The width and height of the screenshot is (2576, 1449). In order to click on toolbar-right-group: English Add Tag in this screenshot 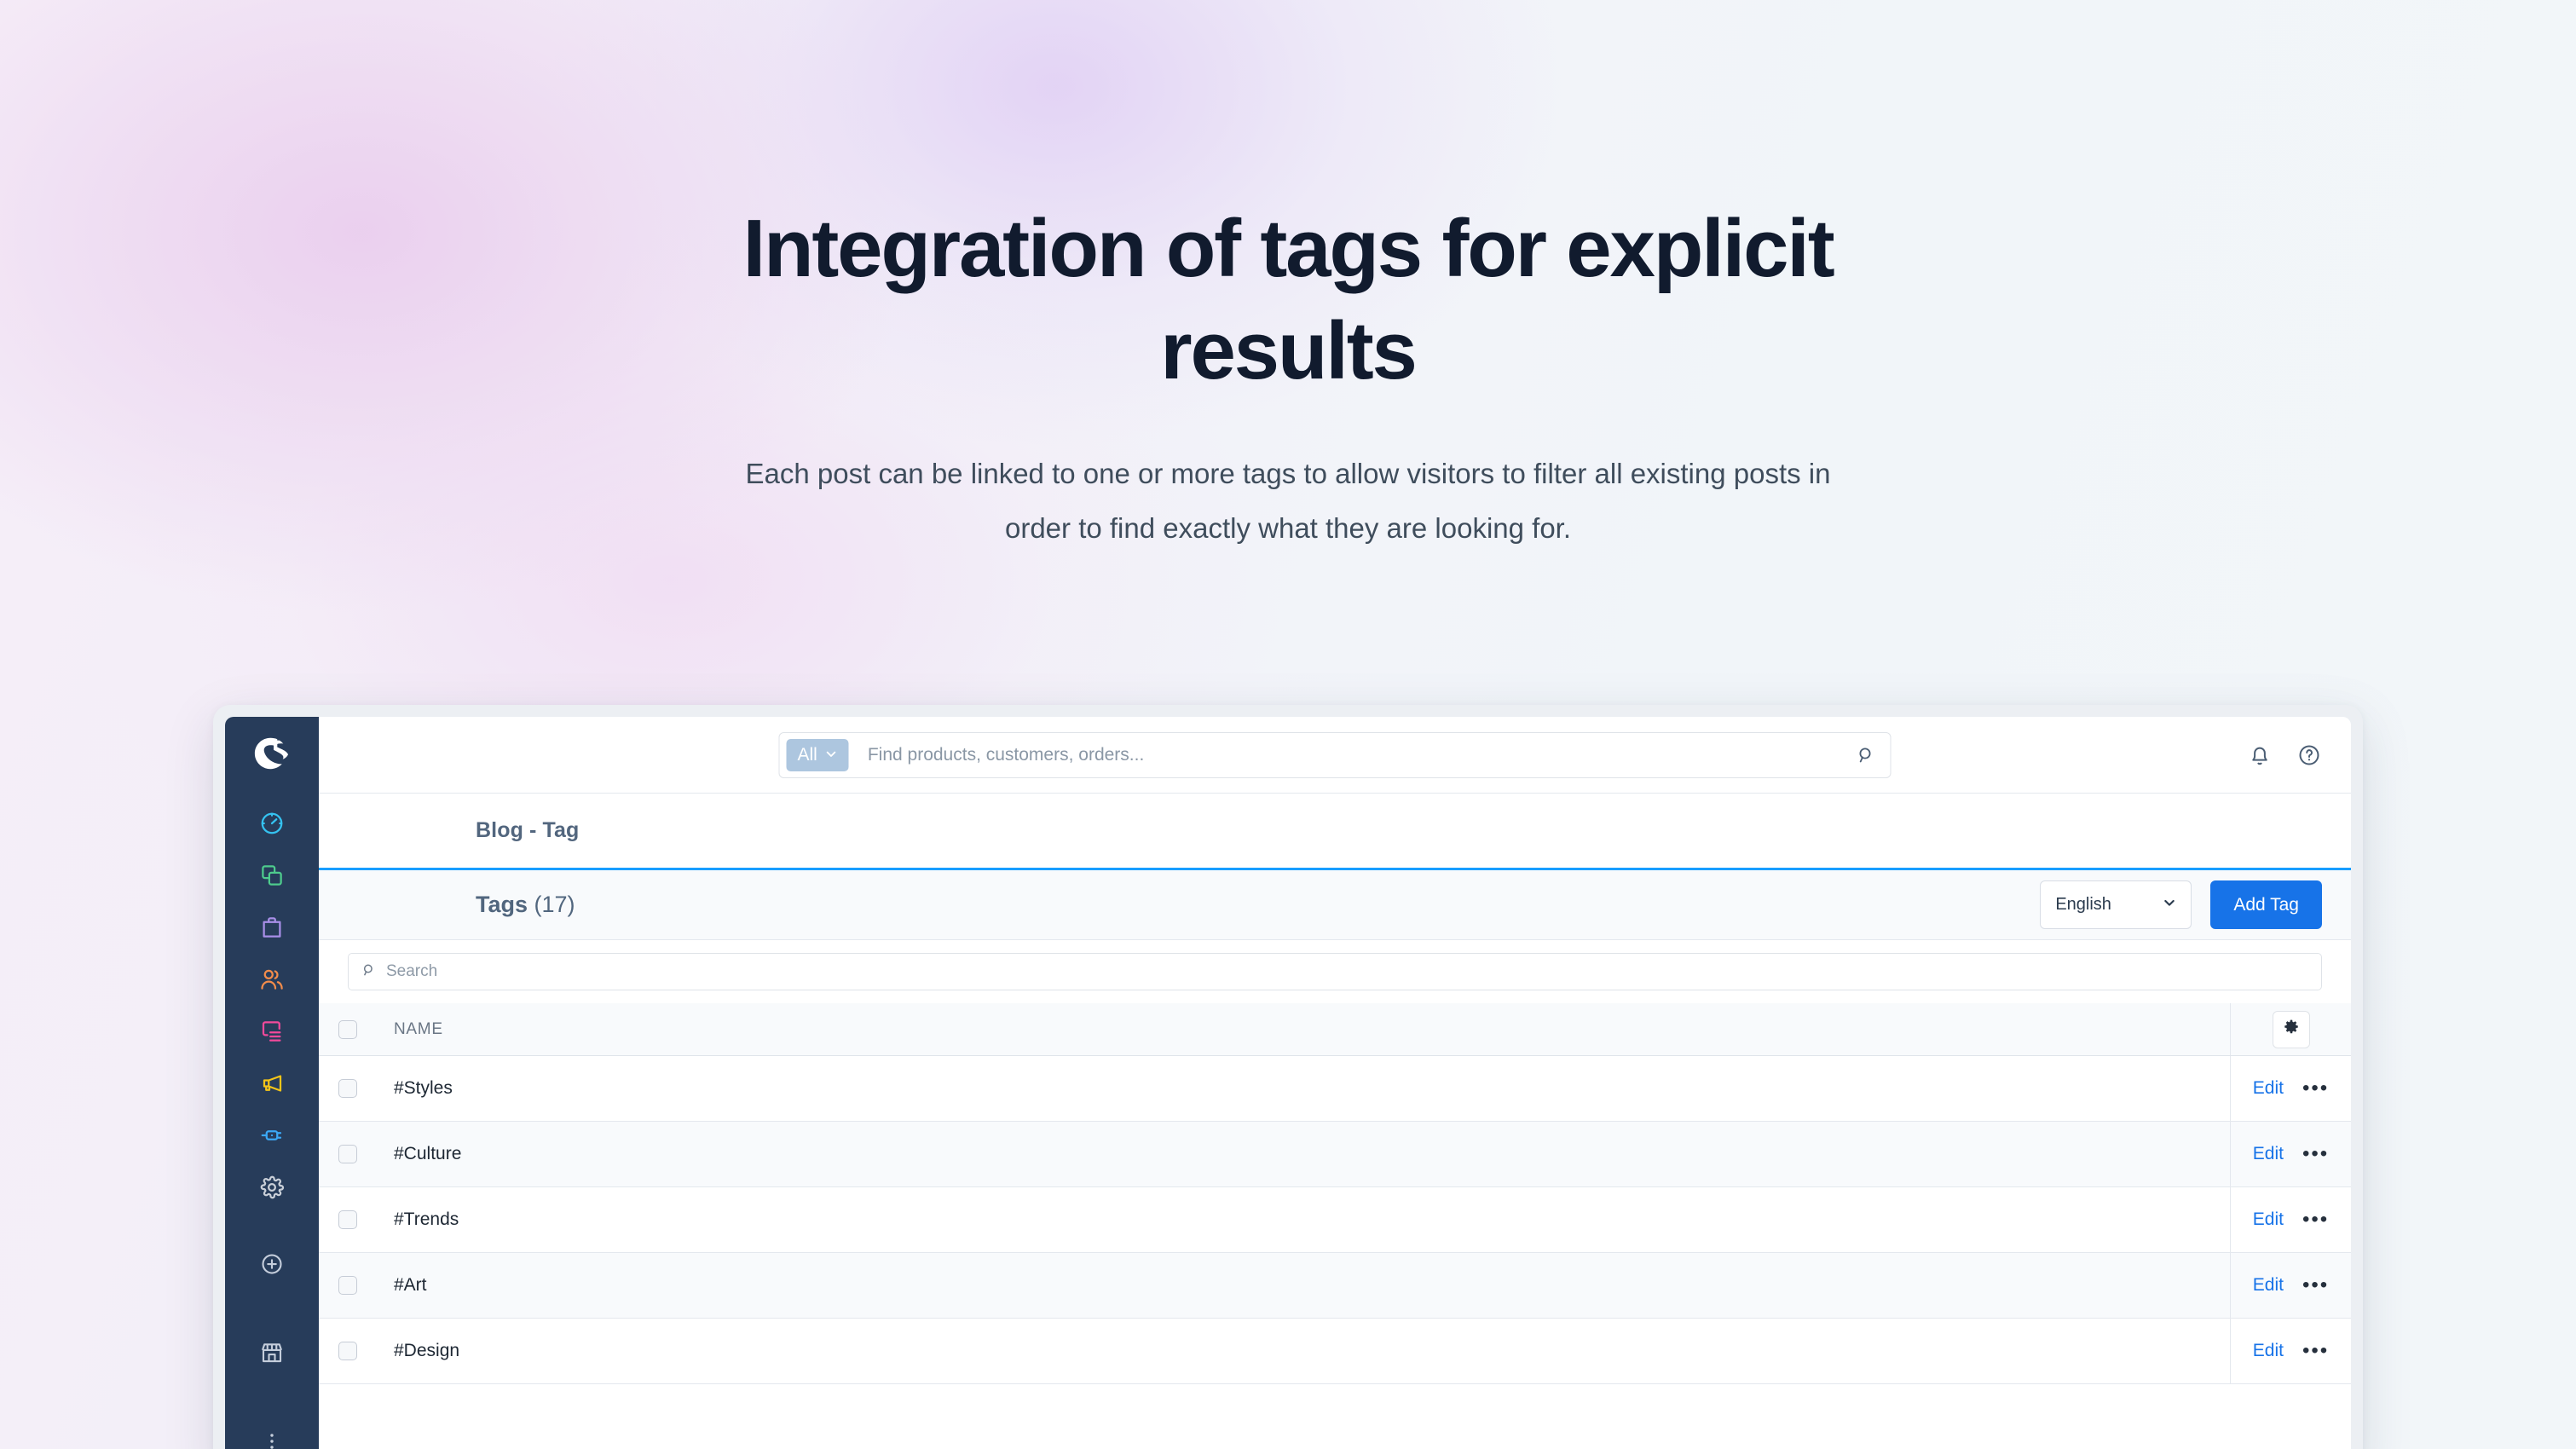, I will do `click(2181, 904)`.